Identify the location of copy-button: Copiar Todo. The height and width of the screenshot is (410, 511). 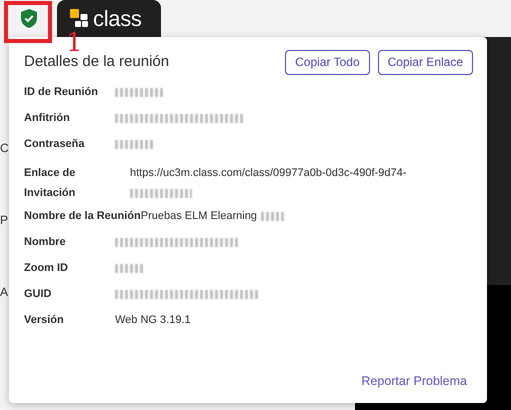
(327, 62).